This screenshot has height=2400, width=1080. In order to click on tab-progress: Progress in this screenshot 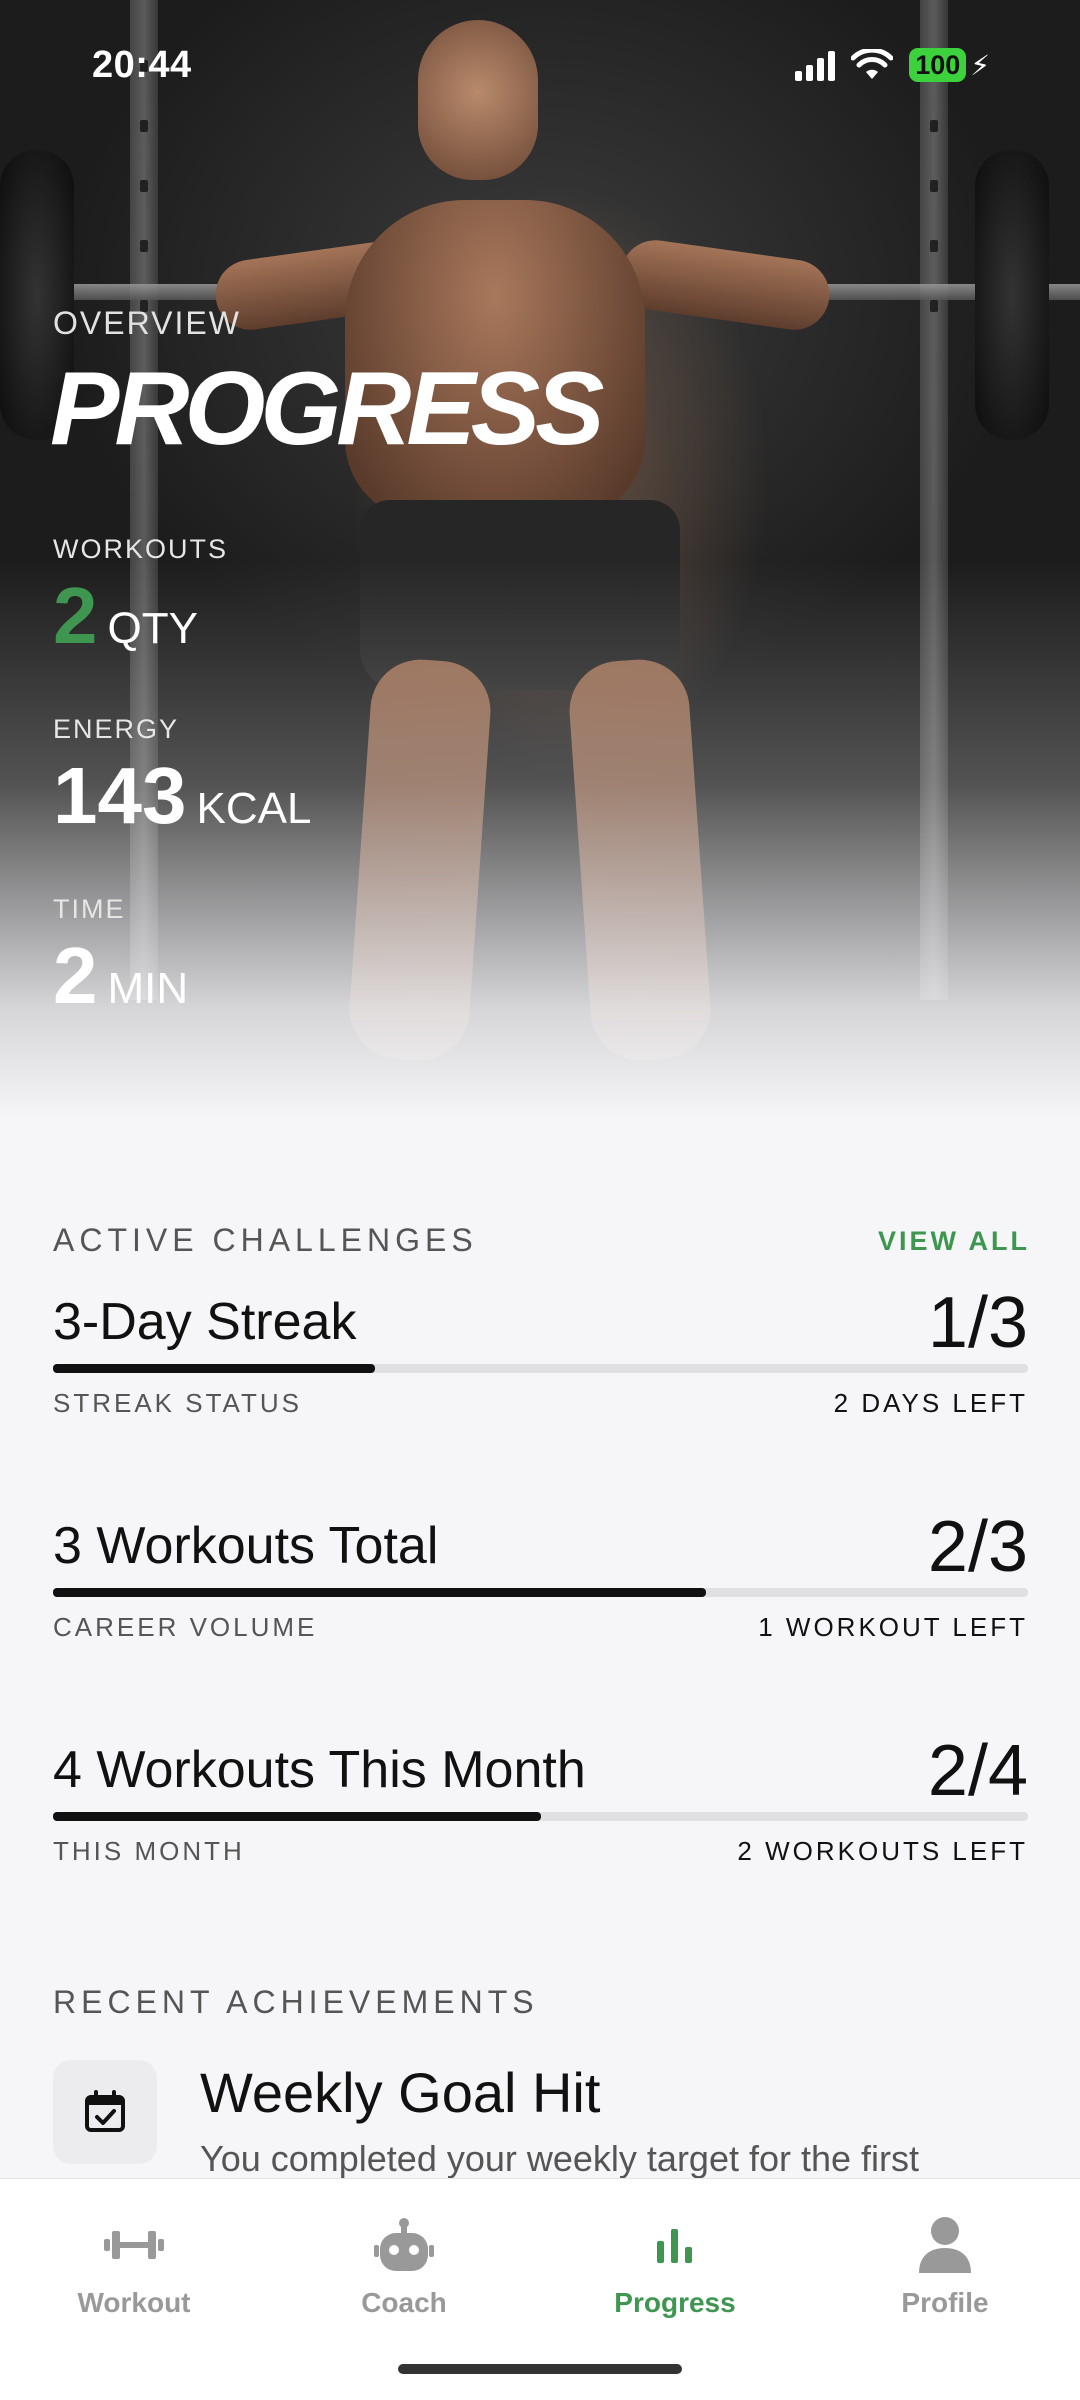, I will do `click(675, 2264)`.